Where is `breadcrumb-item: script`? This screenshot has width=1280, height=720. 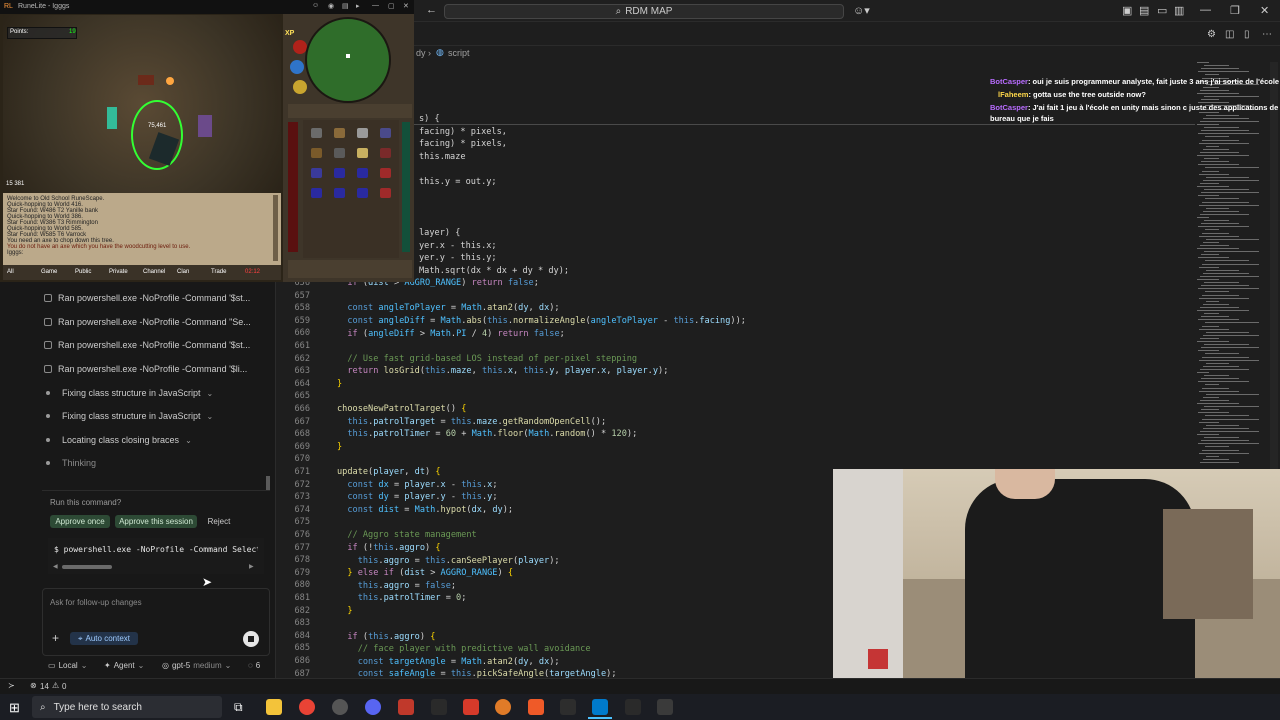 breadcrumb-item: script is located at coordinates (459, 53).